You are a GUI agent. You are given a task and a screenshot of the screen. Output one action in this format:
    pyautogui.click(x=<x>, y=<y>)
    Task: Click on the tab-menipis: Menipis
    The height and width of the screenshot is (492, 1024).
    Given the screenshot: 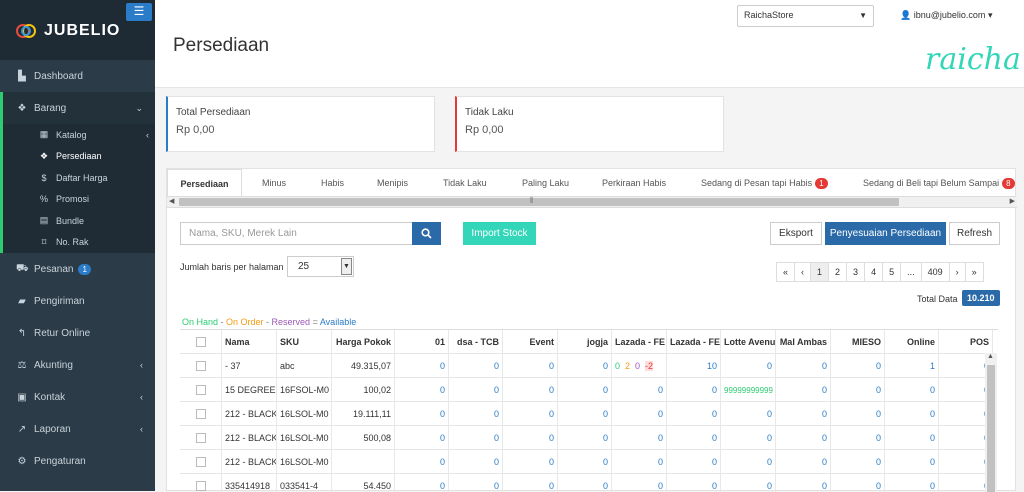 What is the action you would take?
    pyautogui.click(x=392, y=183)
    